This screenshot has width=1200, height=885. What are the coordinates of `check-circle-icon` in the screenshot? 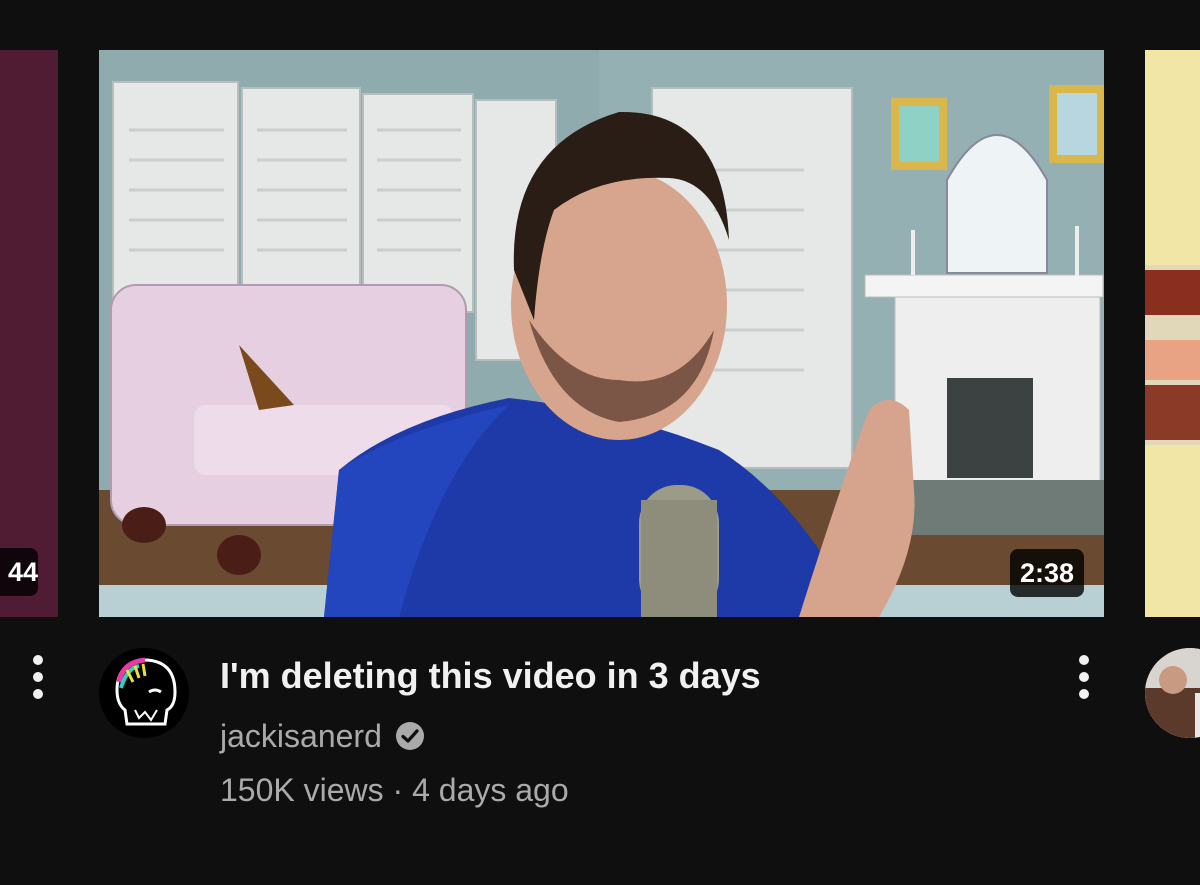 It's located at (409, 736).